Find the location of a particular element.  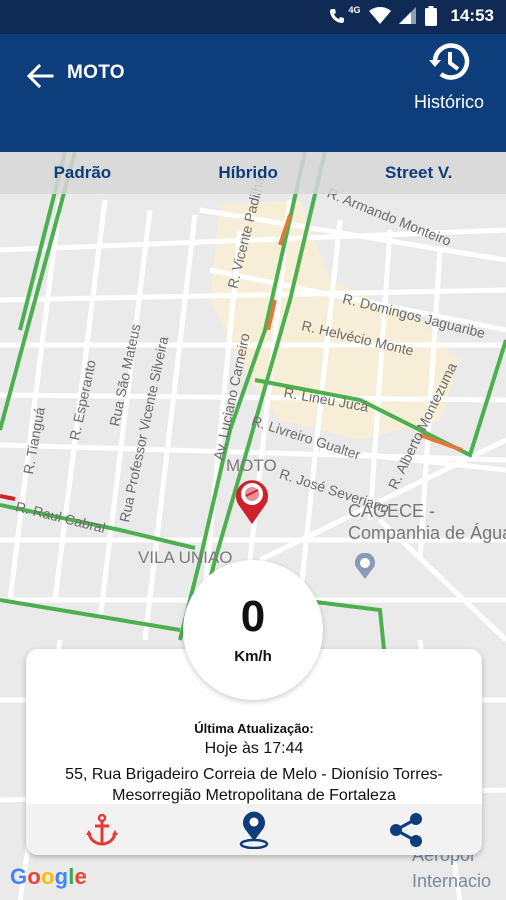

poi-line: CAGECE - is located at coordinates (392, 511).